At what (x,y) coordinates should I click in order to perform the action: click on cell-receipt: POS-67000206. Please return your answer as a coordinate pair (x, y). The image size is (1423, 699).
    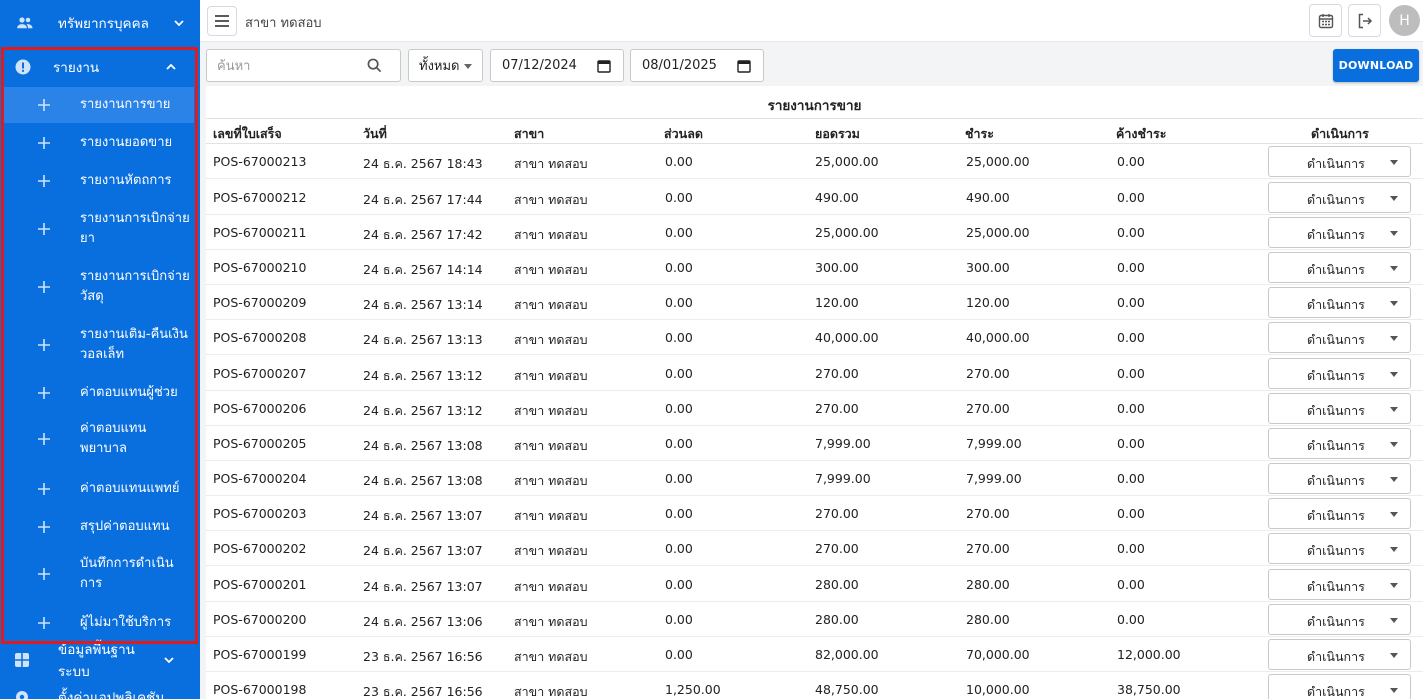
    Looking at the image, I should click on (260, 408).